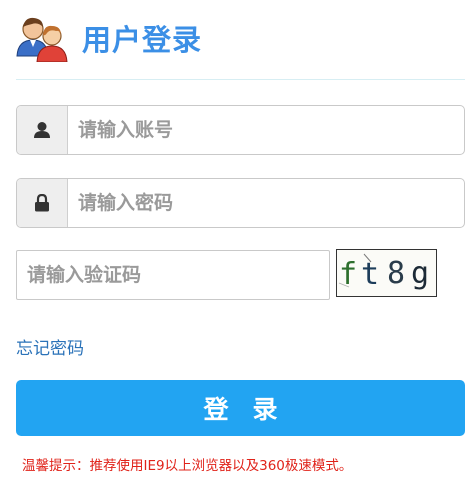 The height and width of the screenshot is (493, 472). I want to click on password-field-group, so click(240, 203).